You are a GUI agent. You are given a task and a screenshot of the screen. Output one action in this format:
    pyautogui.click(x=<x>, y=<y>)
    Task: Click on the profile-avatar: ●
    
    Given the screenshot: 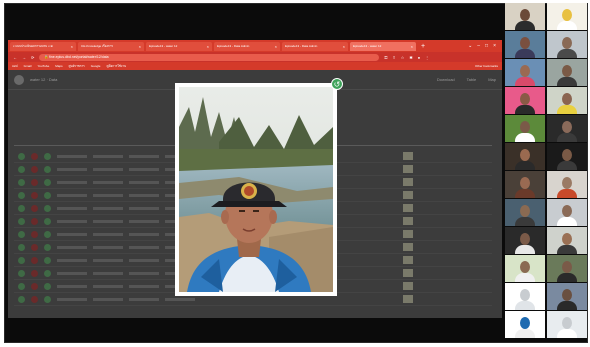 What is the action you would take?
    pyautogui.click(x=419, y=57)
    